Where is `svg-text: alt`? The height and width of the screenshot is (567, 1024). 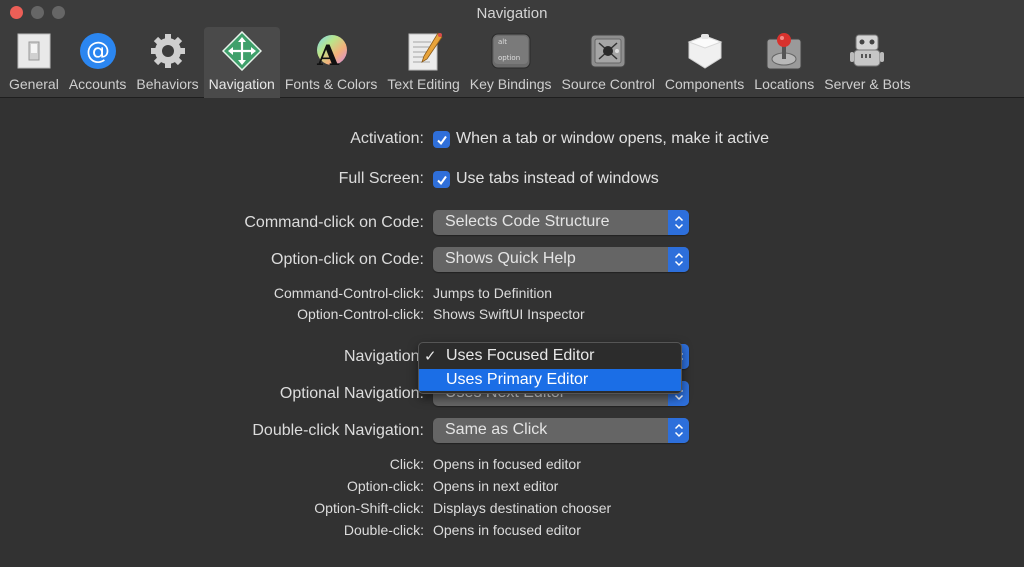
svg-text: alt is located at coordinates (502, 42).